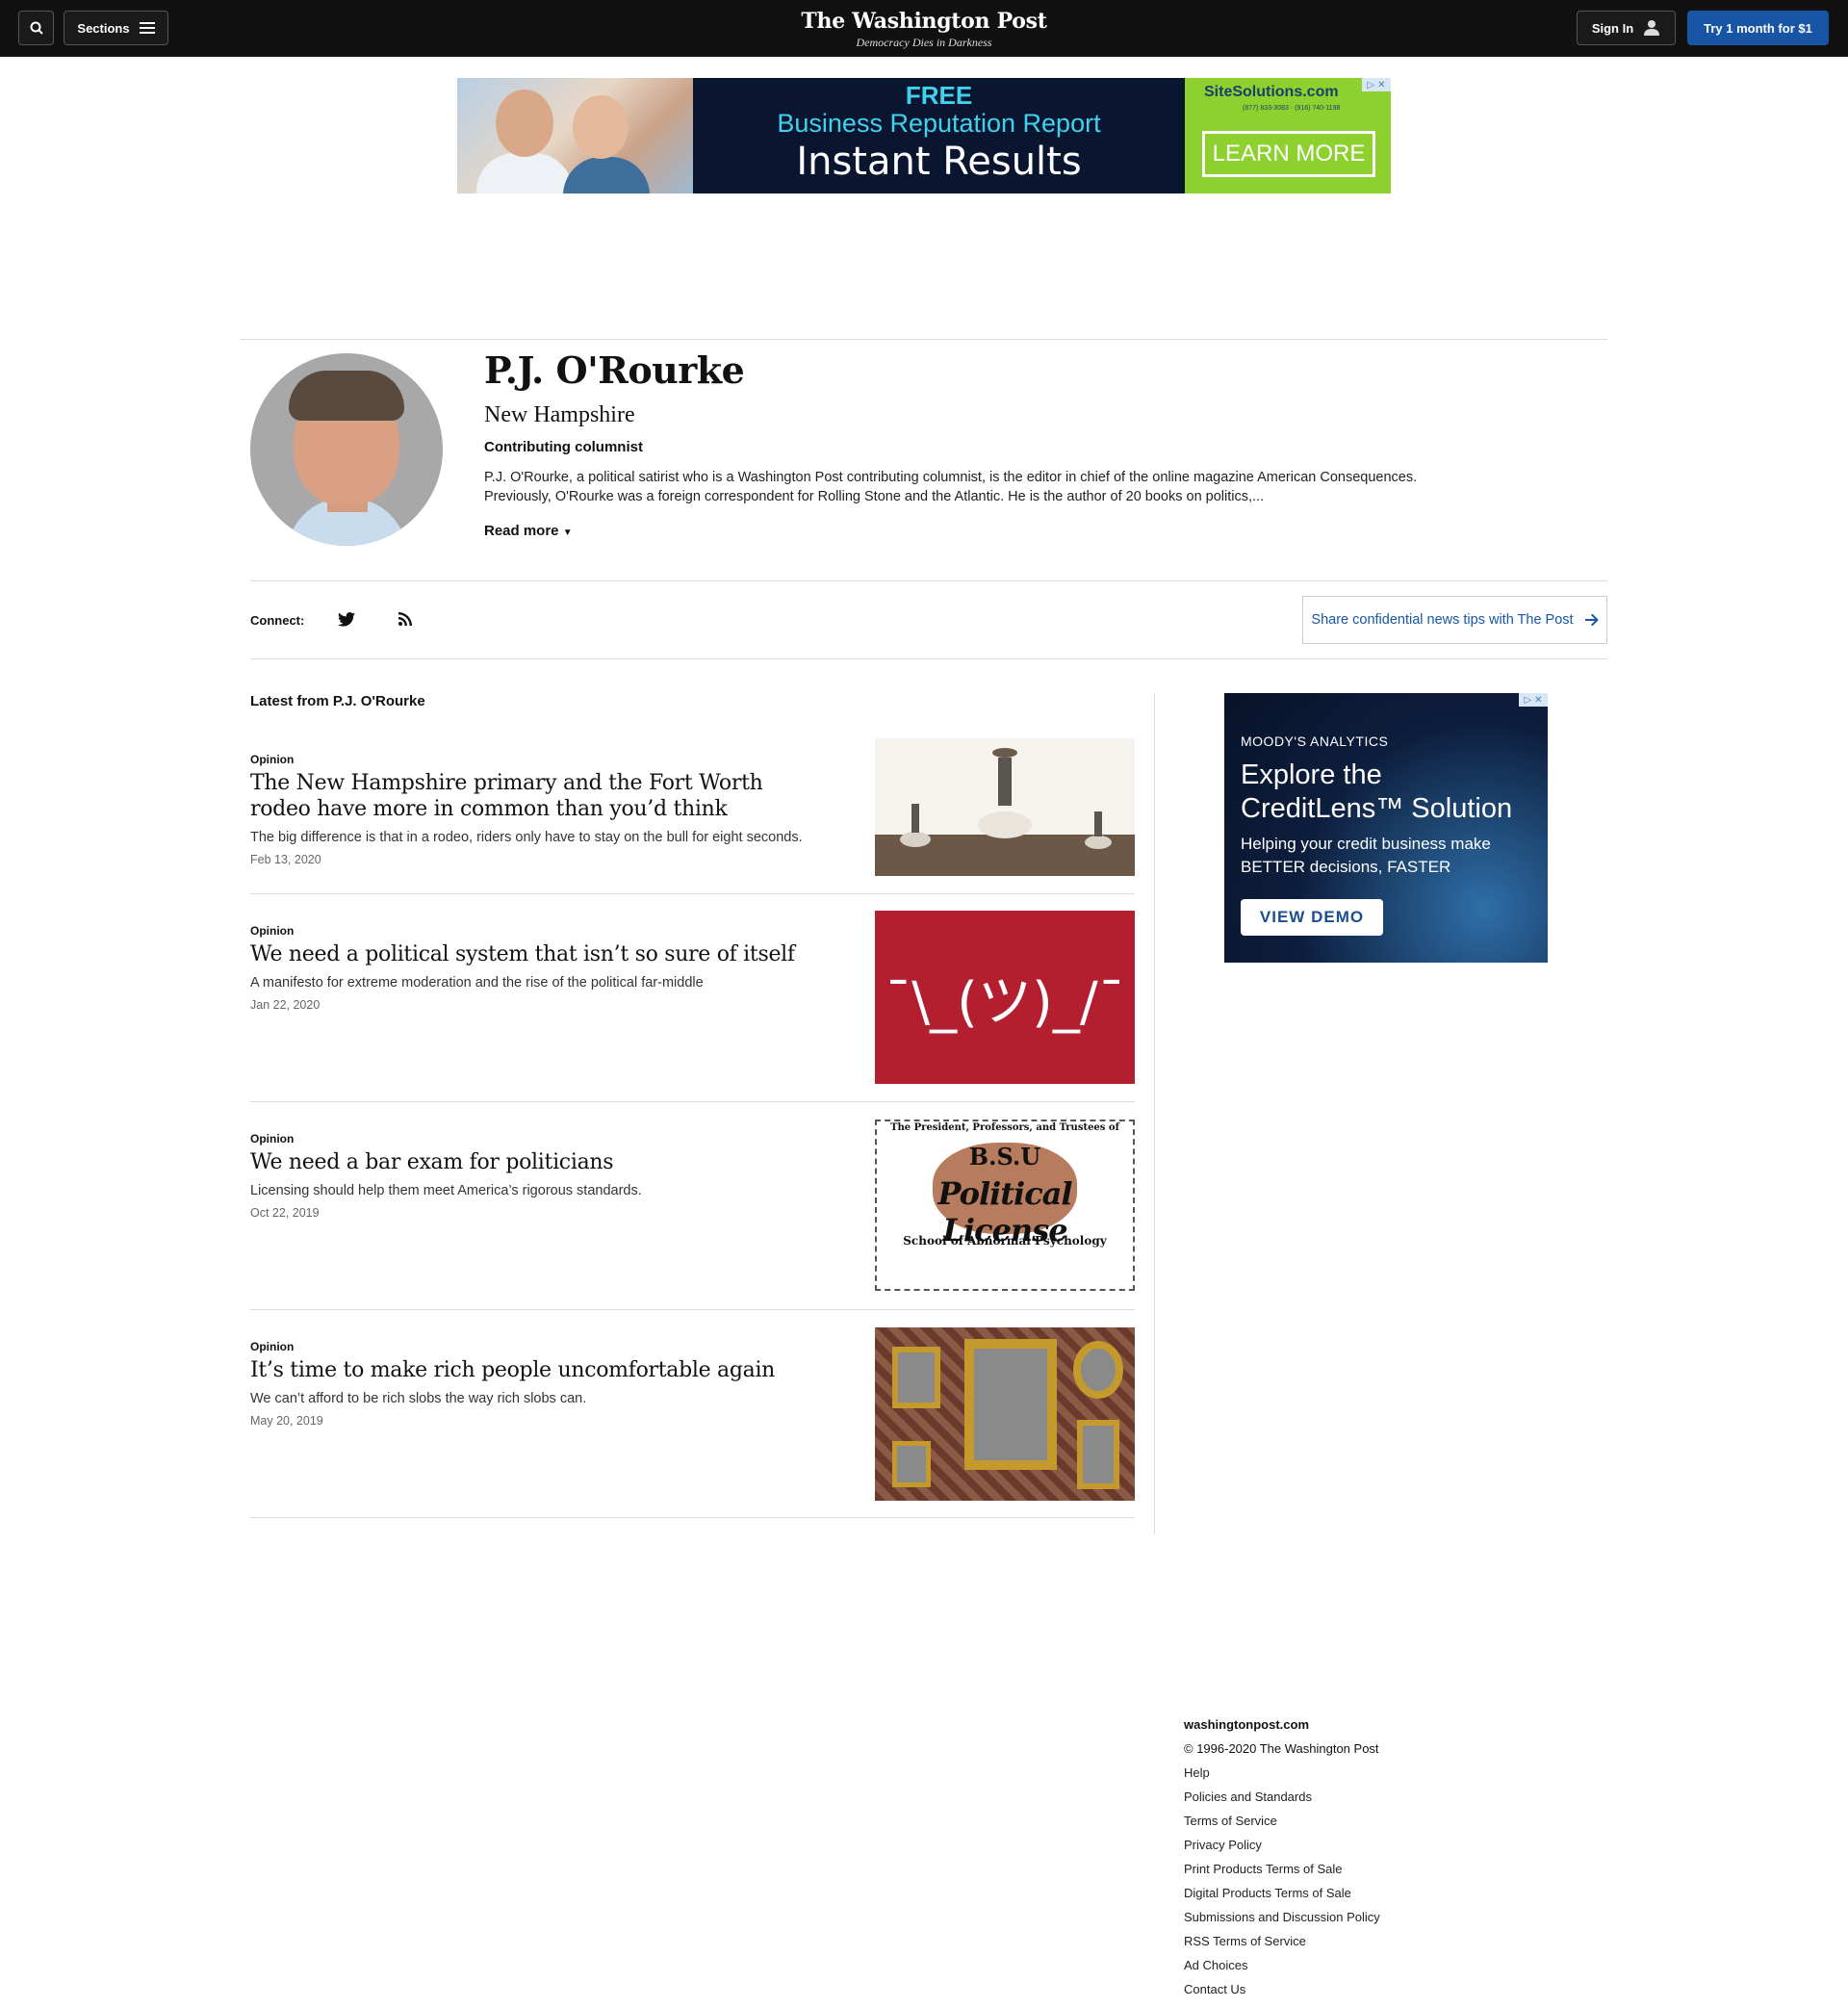 Image resolution: width=1848 pixels, height=2008 pixels. I want to click on author-location: New Hampshire, so click(559, 414).